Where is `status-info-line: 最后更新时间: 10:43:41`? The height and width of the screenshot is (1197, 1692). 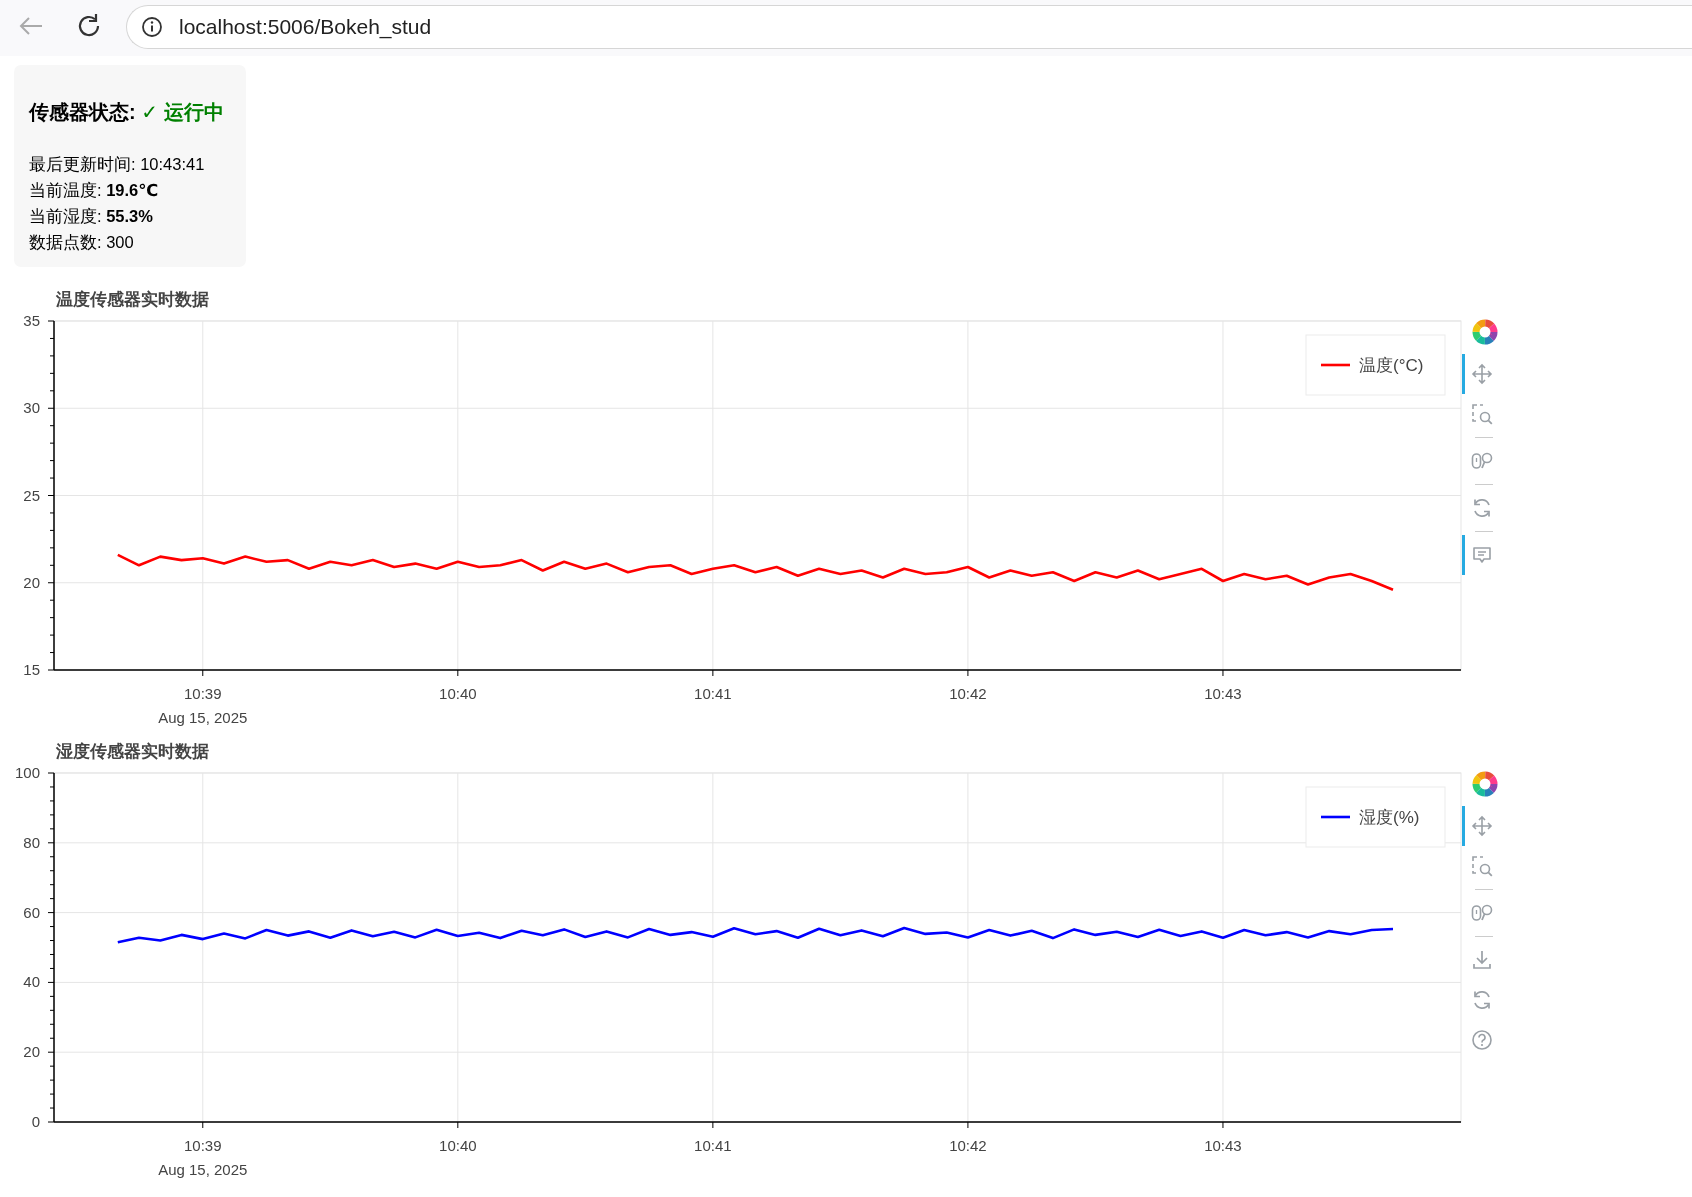
status-info-line: 最后更新时间: 10:43:41 is located at coordinates (117, 164).